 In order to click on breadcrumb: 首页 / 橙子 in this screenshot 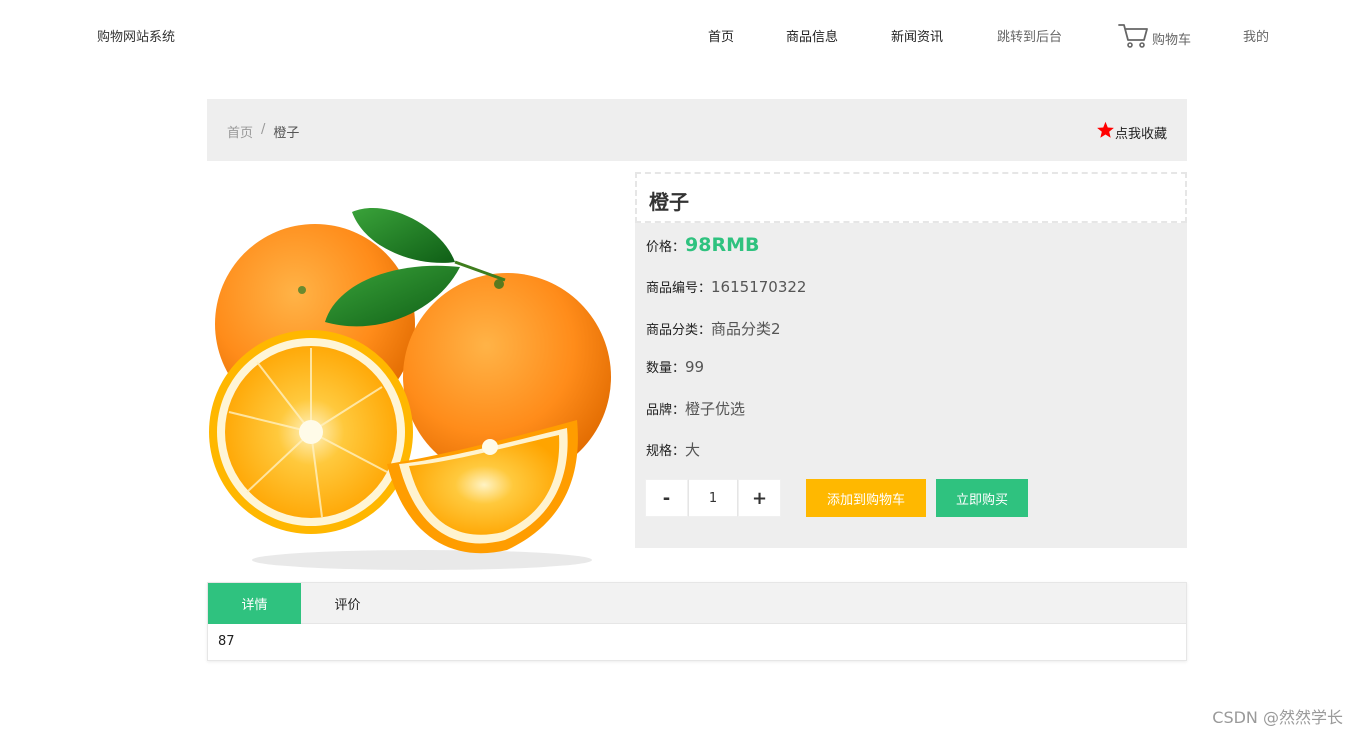, I will do `click(263, 131)`.